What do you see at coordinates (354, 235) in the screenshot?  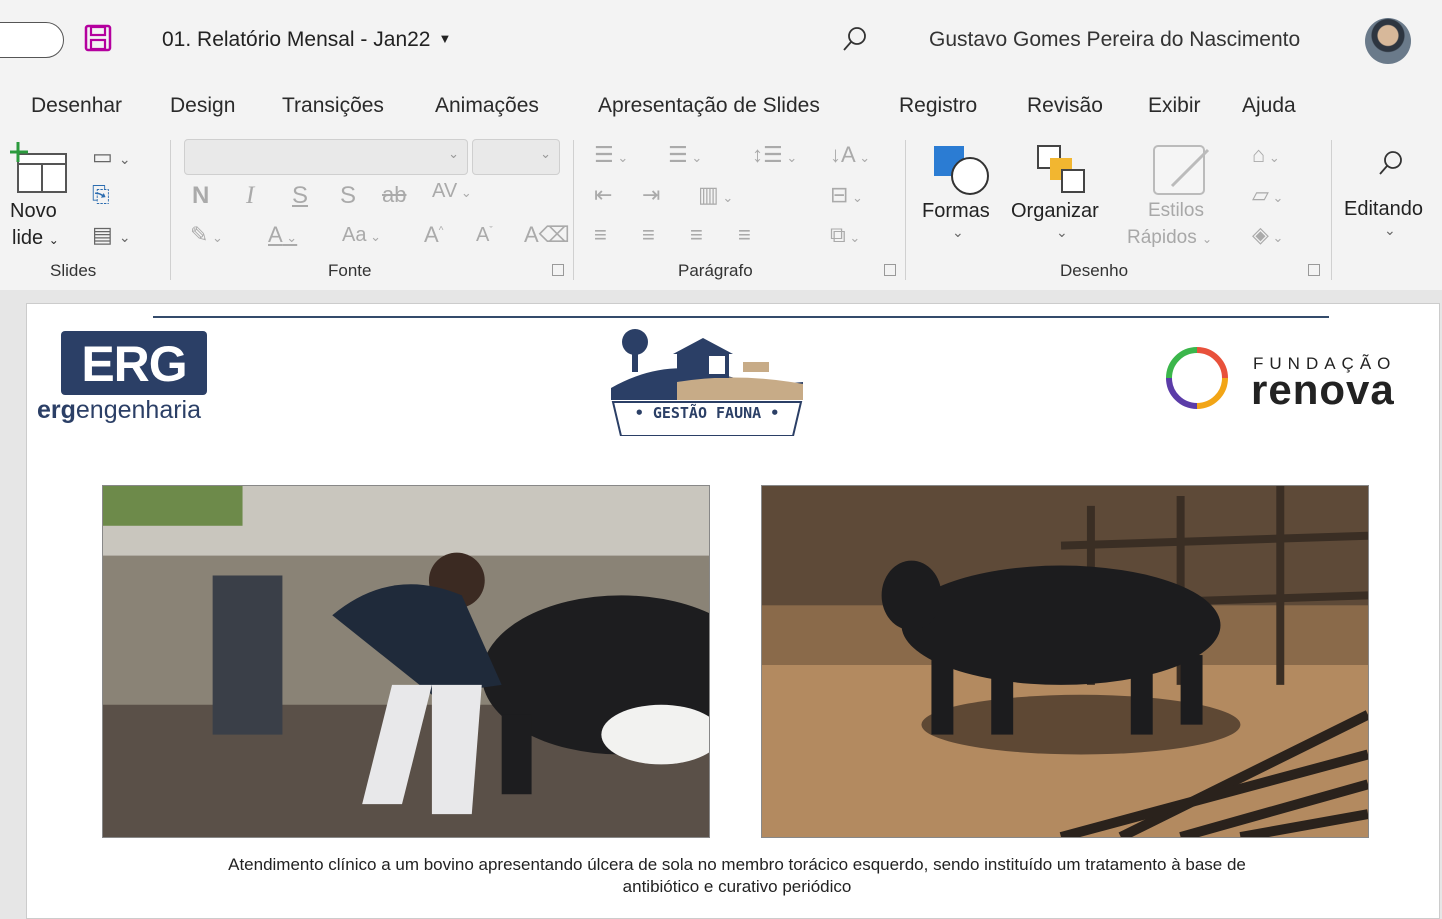 I see `change-case-text: Aa` at bounding box center [354, 235].